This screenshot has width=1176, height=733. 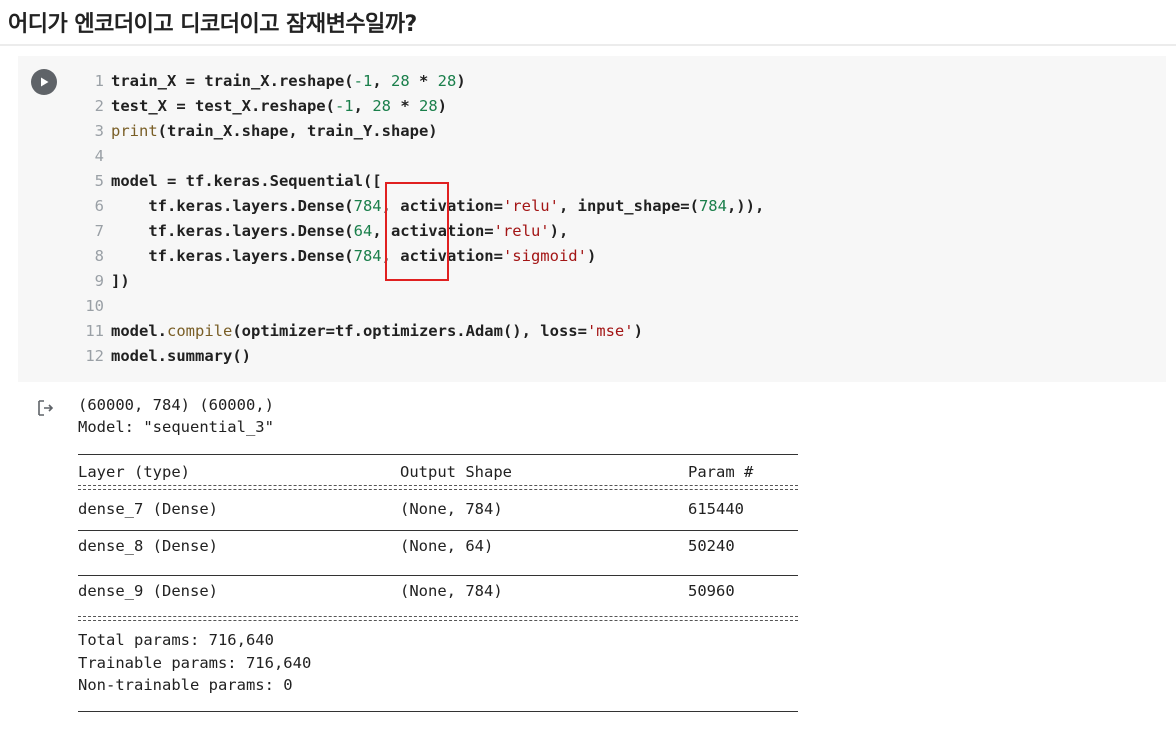 What do you see at coordinates (456, 472) in the screenshot?
I see `header-output-shape: Output Shape` at bounding box center [456, 472].